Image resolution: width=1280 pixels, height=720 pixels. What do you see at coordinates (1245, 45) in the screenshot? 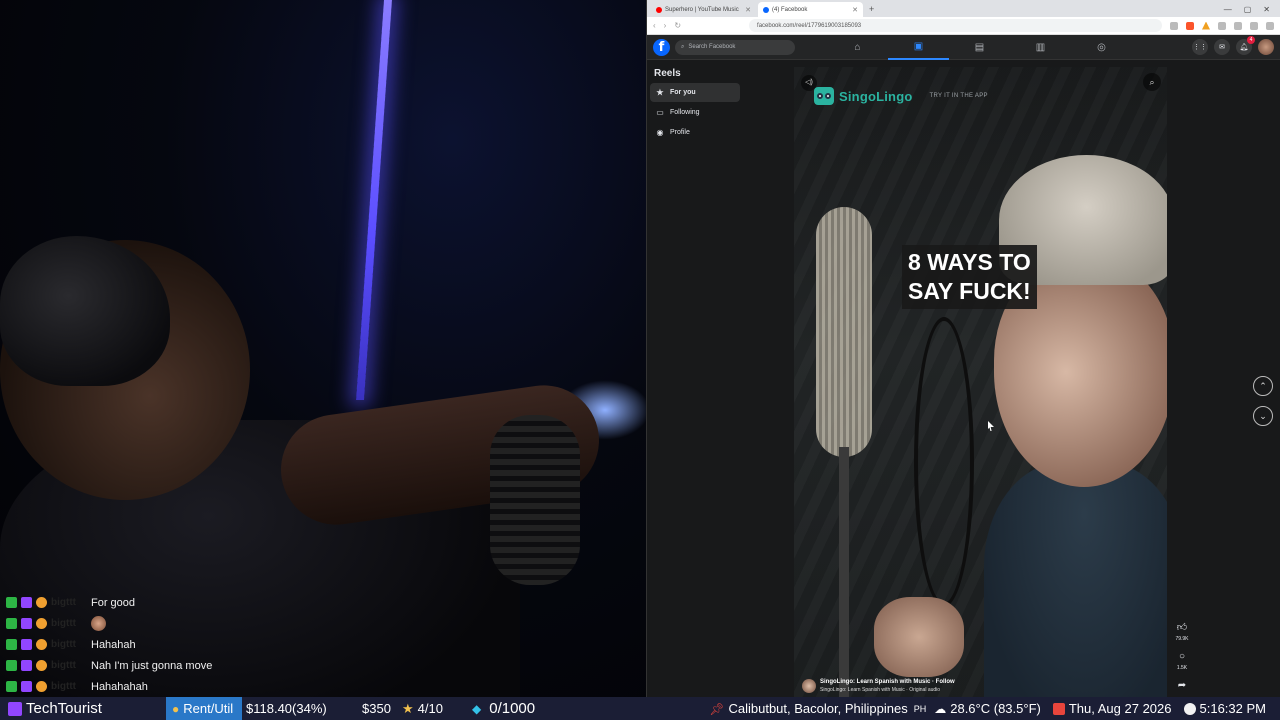
I see `notifications-icon: 🔔︎ 4` at bounding box center [1245, 45].